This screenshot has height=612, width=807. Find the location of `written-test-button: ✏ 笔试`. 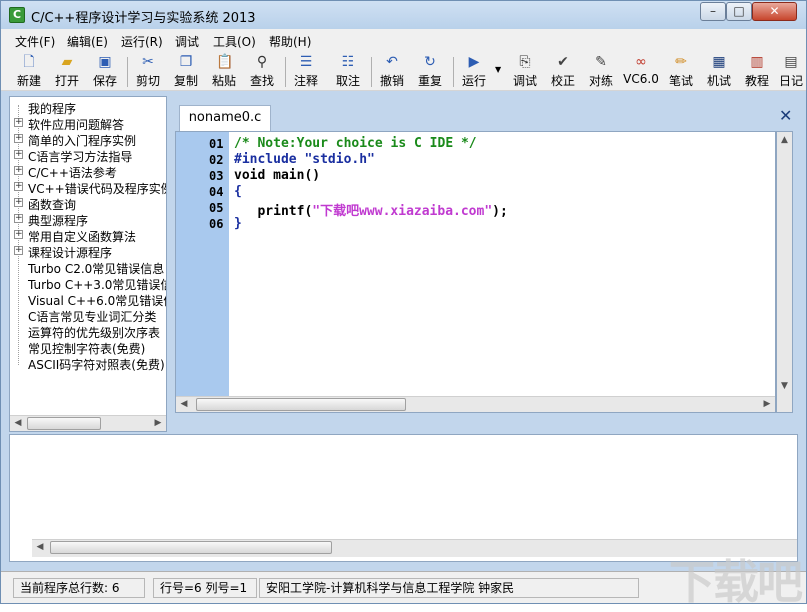

written-test-button: ✏ 笔试 is located at coordinates (681, 71).